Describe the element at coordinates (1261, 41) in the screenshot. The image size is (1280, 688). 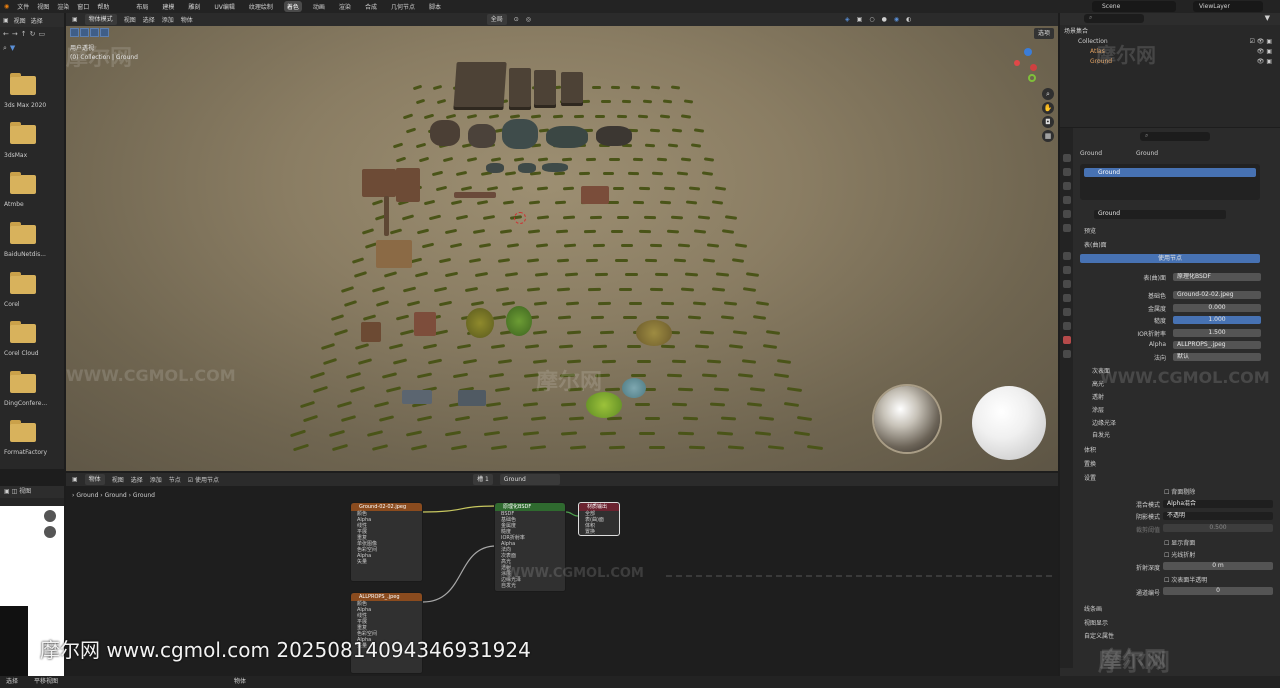
I see `visibility-eye-icon: ☑ 👁 ▣` at that location.